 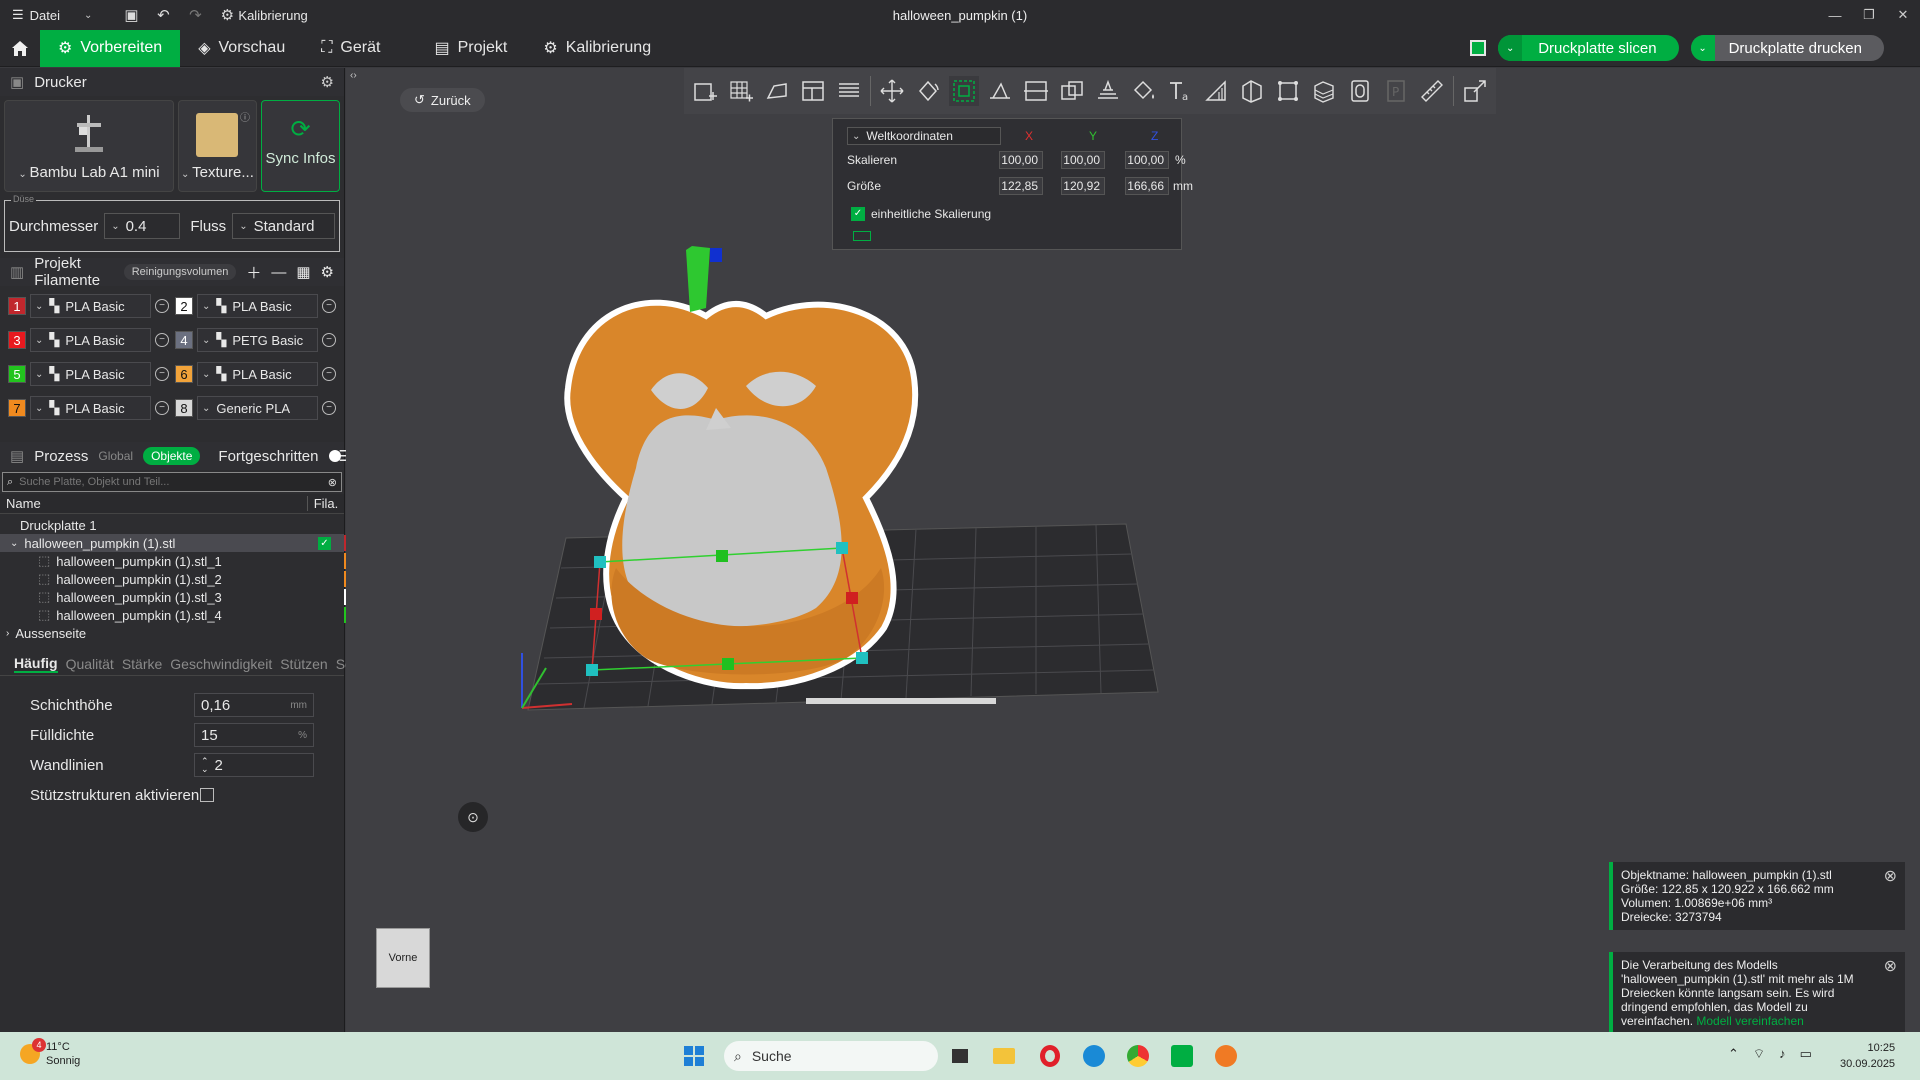 I want to click on filament-slot: 7 ⌄ ▚ PLA Basic −, so click(x=88, y=408).